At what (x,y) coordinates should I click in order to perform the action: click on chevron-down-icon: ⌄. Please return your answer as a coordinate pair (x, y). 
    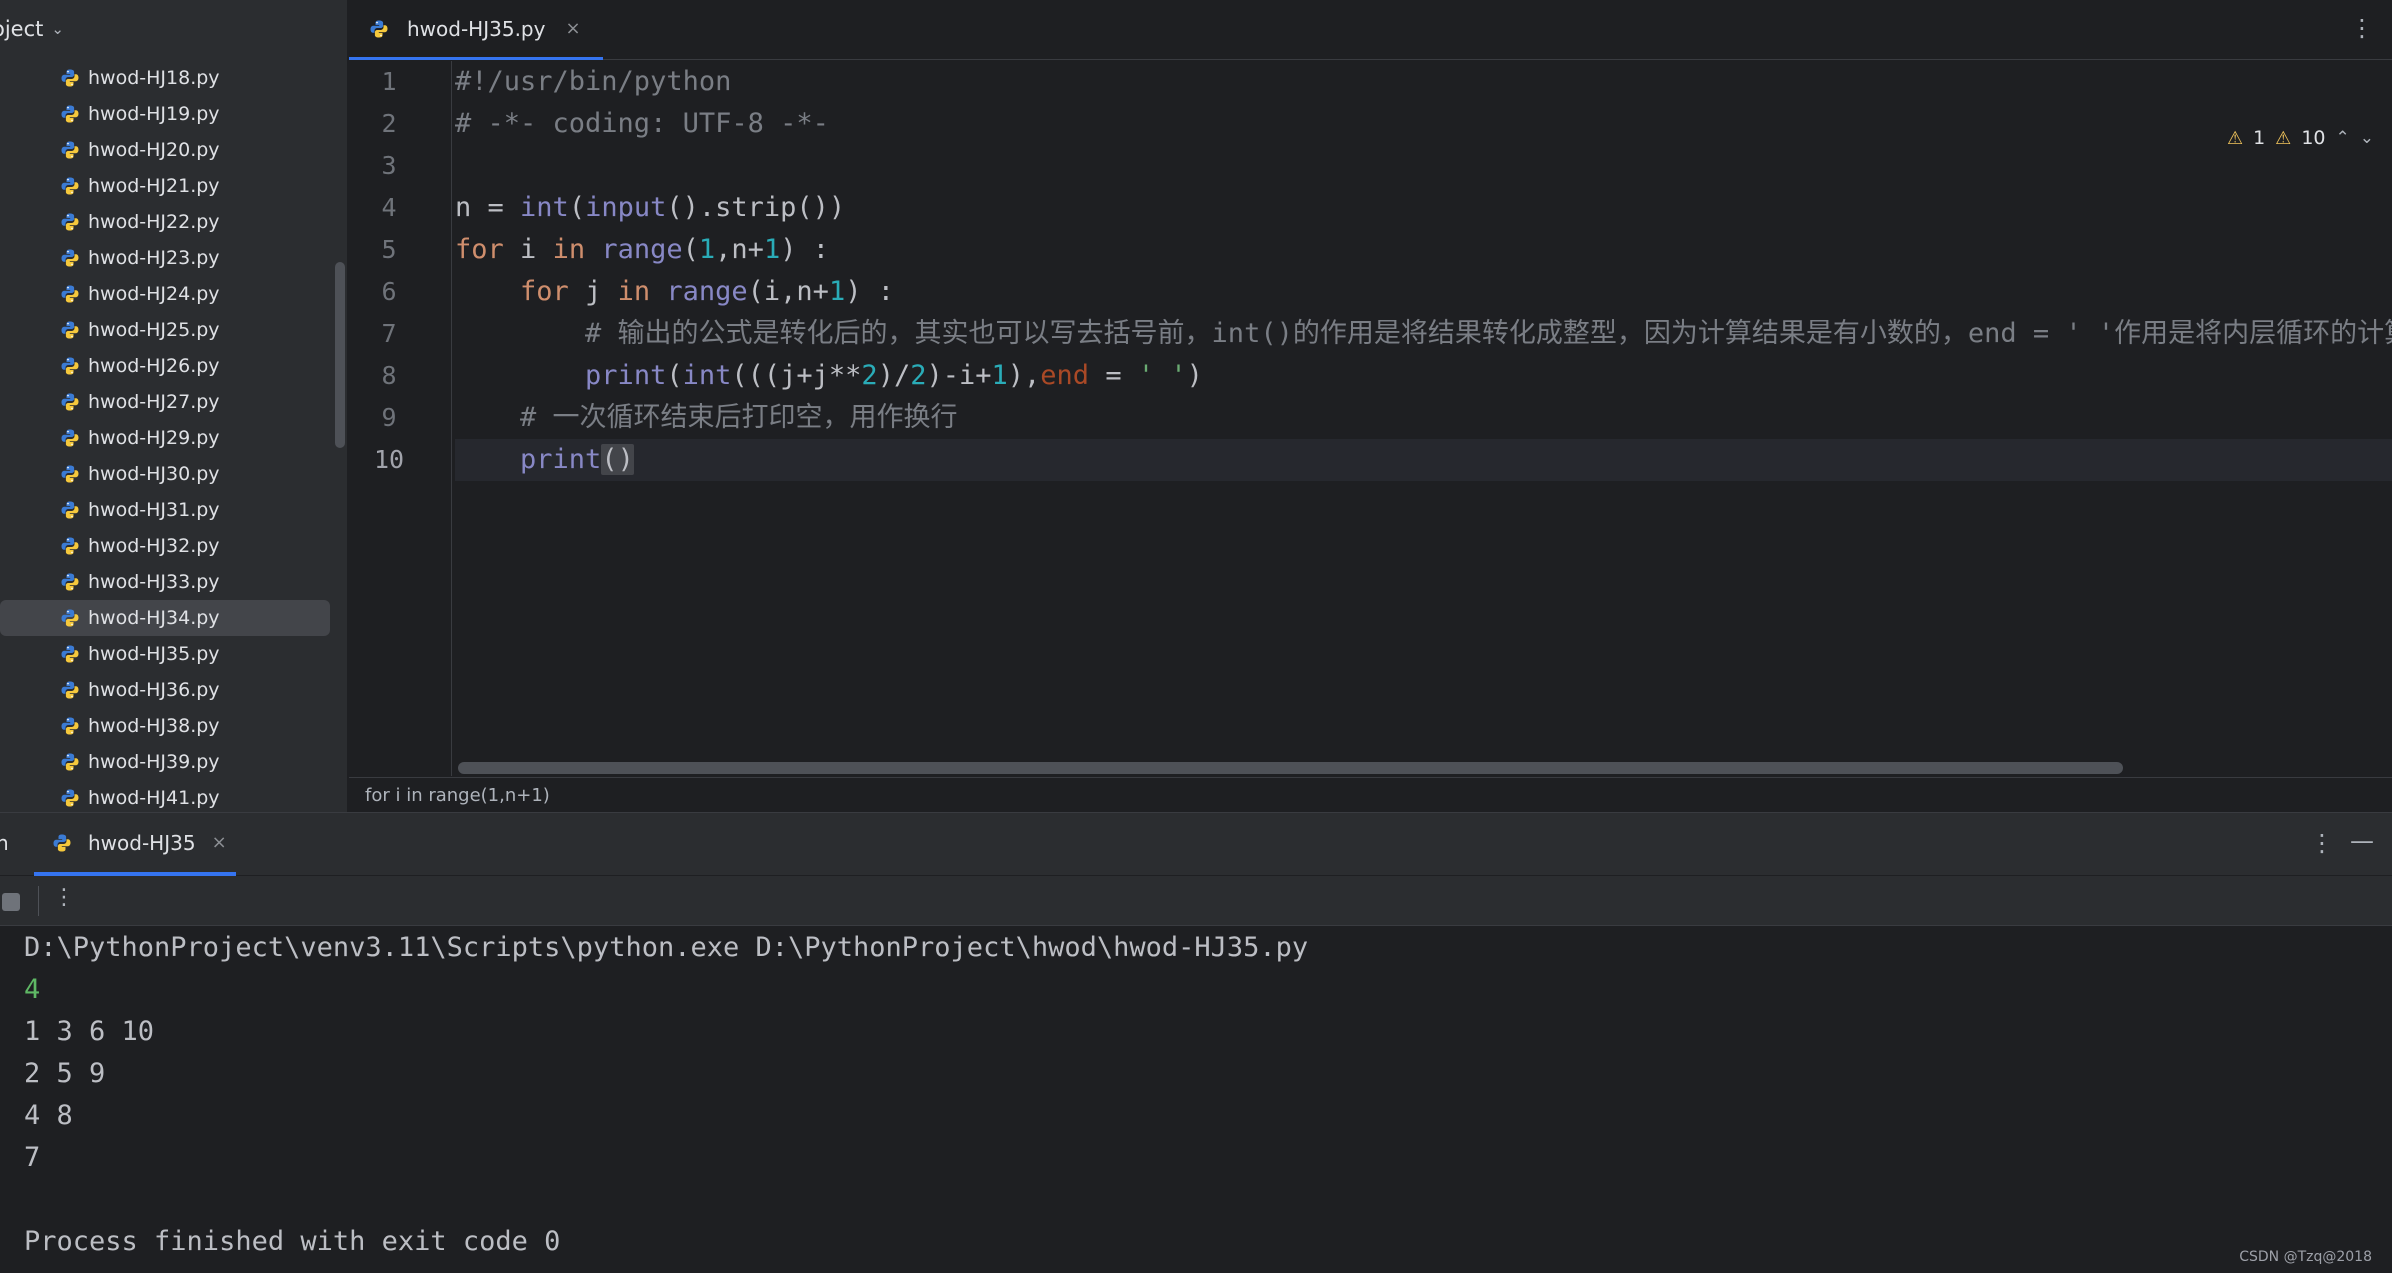
    Looking at the image, I should click on (57, 29).